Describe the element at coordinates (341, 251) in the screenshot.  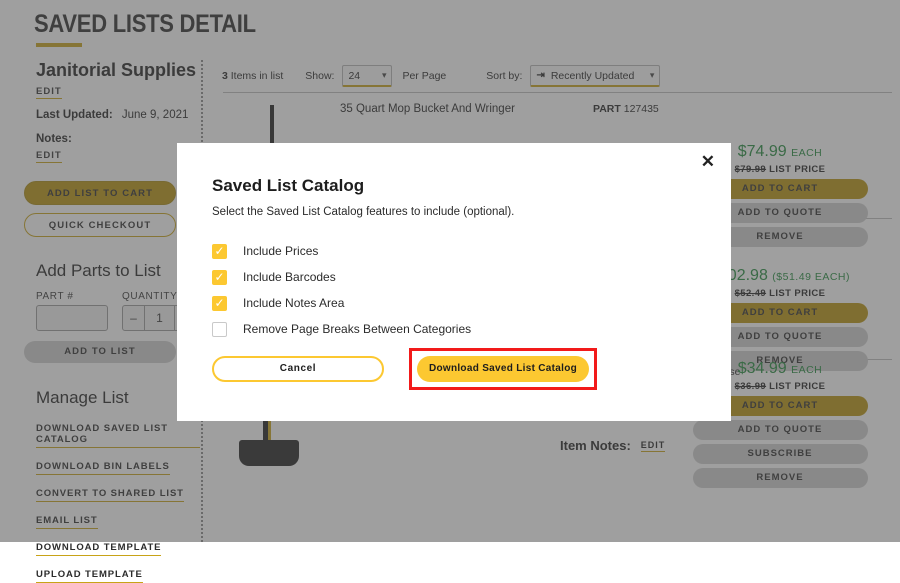
I see `option-include-prices: ✓ Include Prices` at that location.